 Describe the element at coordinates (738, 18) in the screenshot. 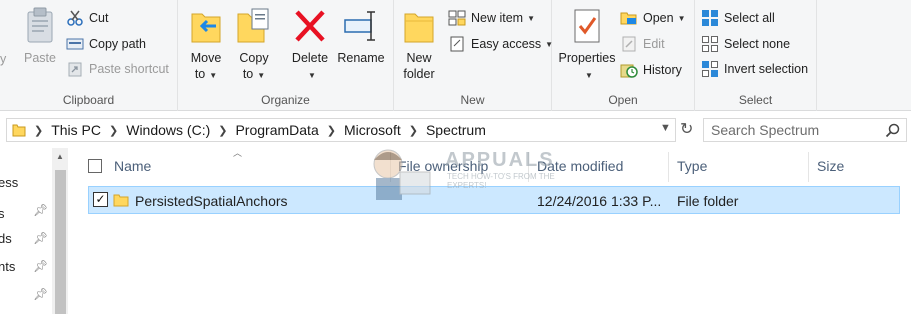

I see `select-all-button: Select all` at that location.